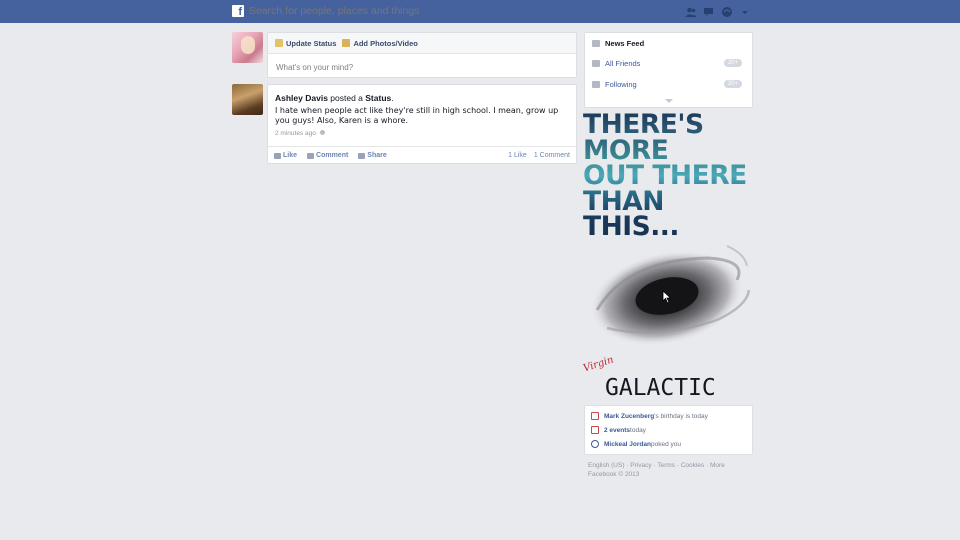  I want to click on reminder-poke-name: Mickeal Jordan, so click(627, 444).